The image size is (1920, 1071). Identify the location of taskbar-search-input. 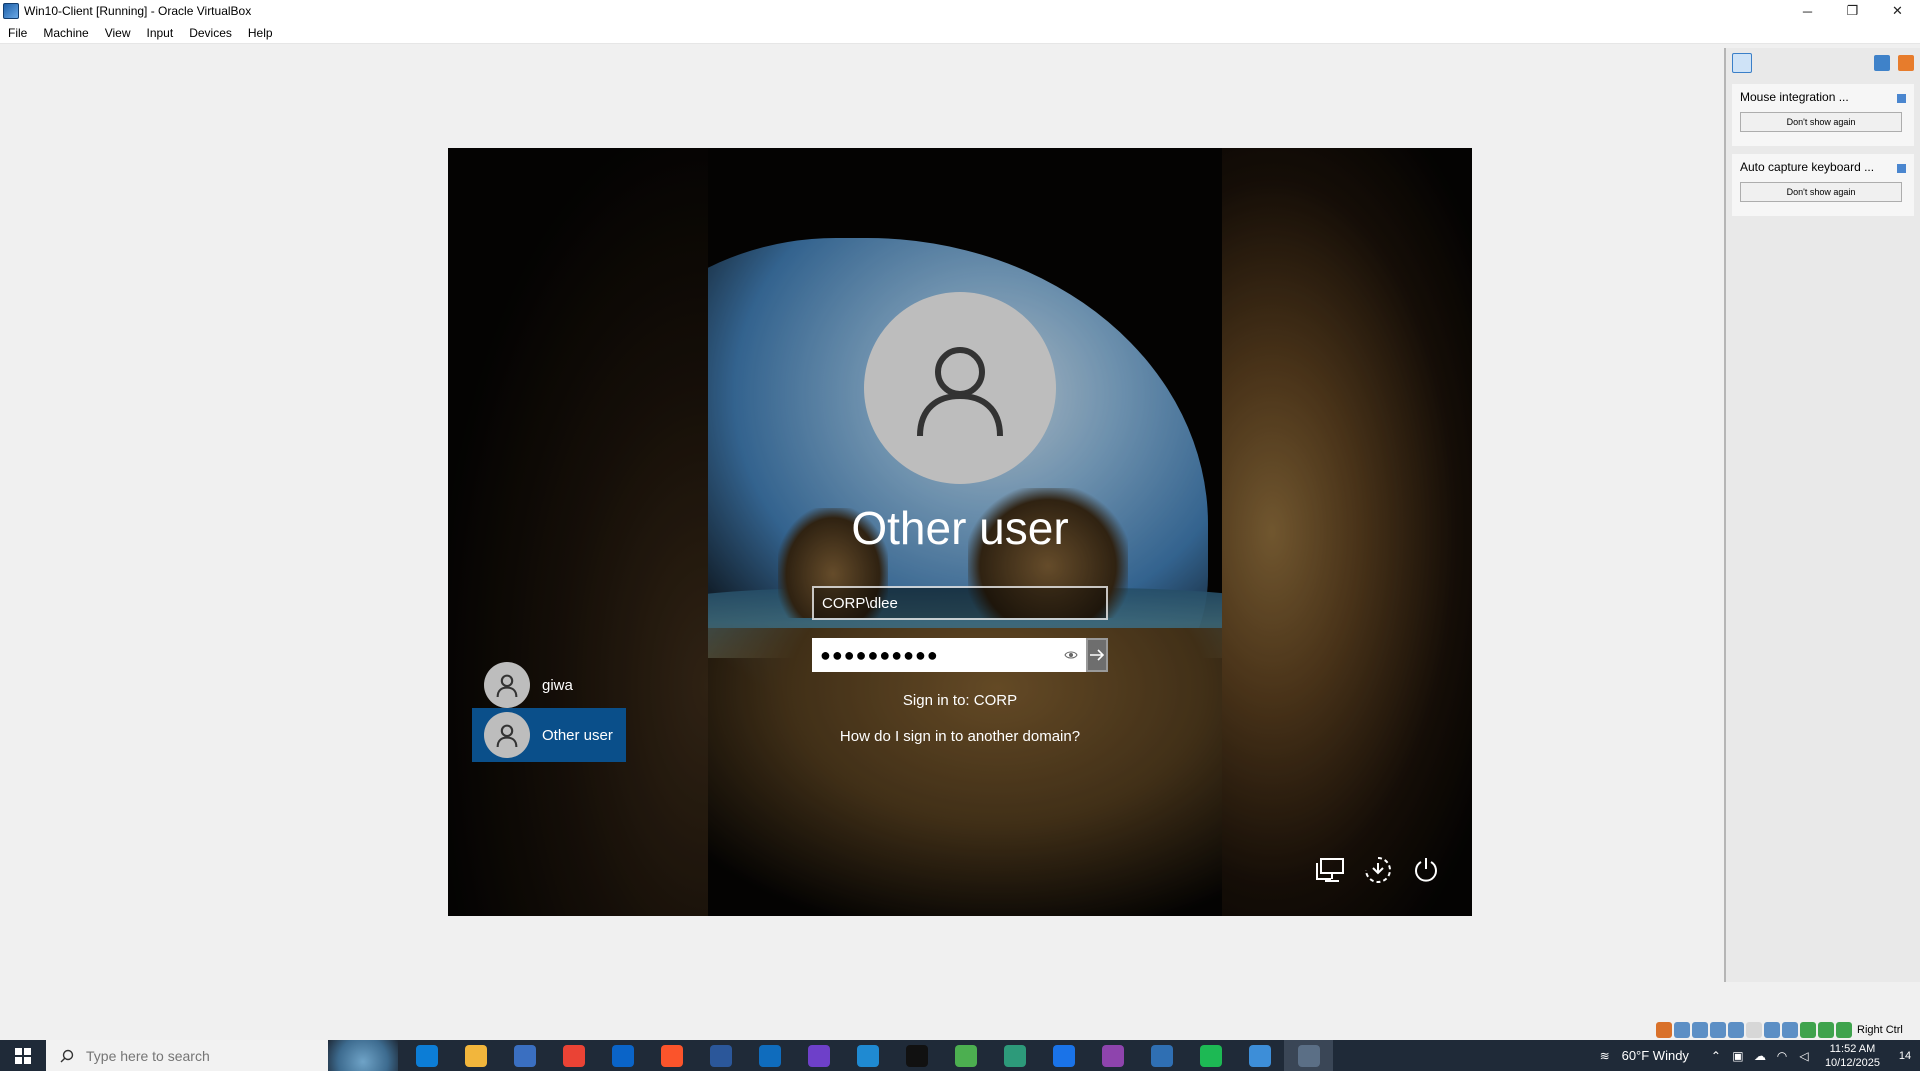
(196, 1055).